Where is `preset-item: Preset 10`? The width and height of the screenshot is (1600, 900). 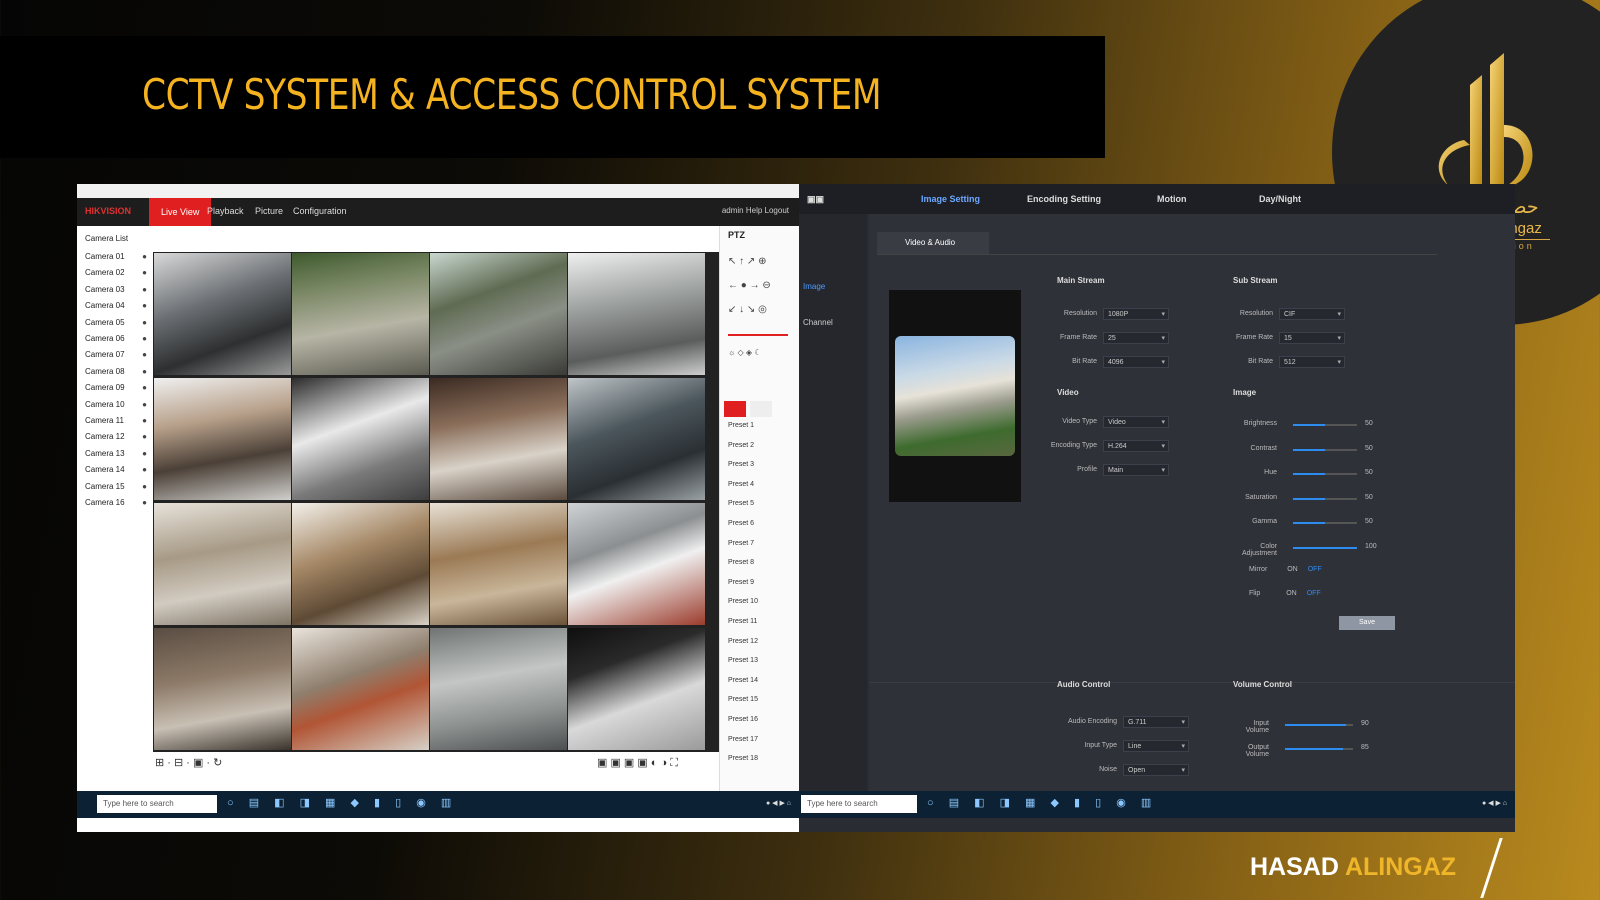 preset-item: Preset 10 is located at coordinates (743, 601).